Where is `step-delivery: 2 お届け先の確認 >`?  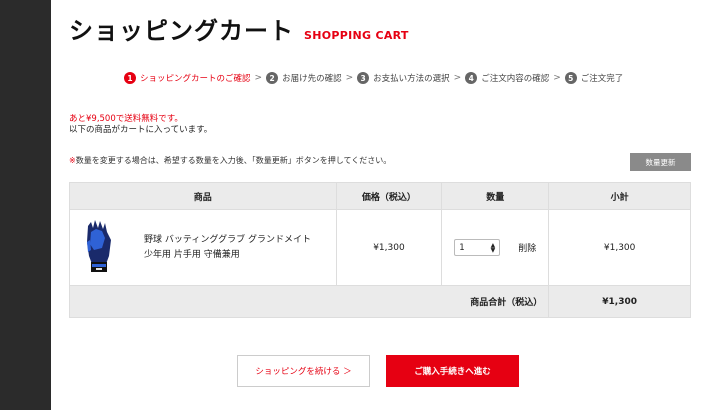 step-delivery: 2 お届け先の確認 > is located at coordinates (311, 78).